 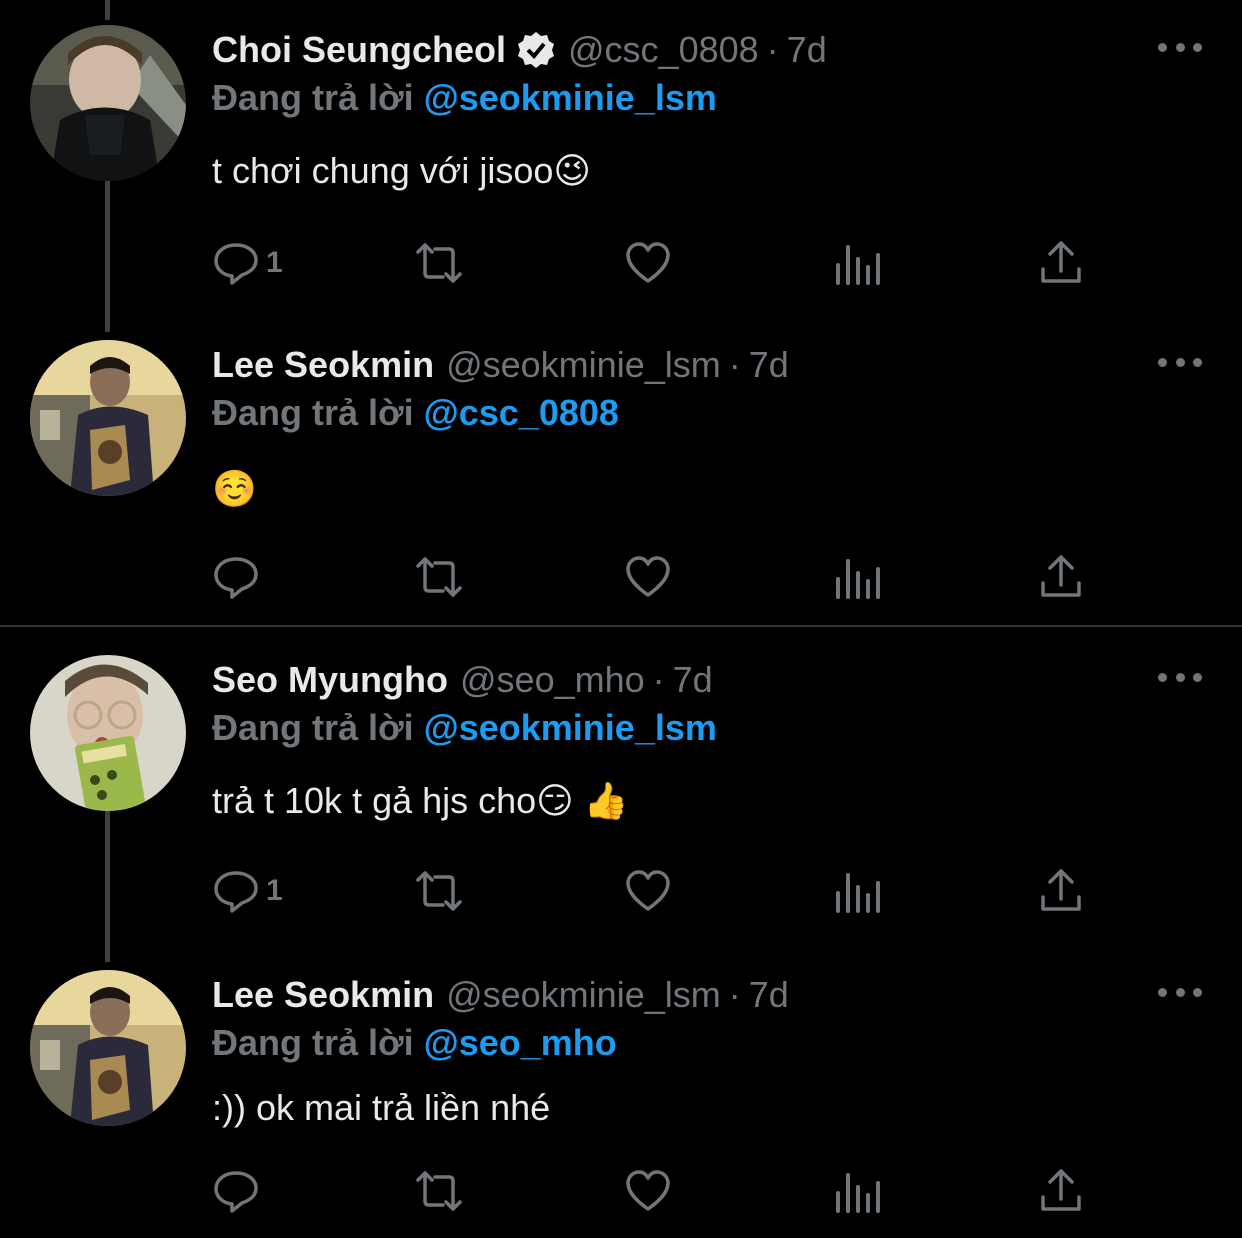 I want to click on tweet-text: ☺️, so click(x=234, y=488).